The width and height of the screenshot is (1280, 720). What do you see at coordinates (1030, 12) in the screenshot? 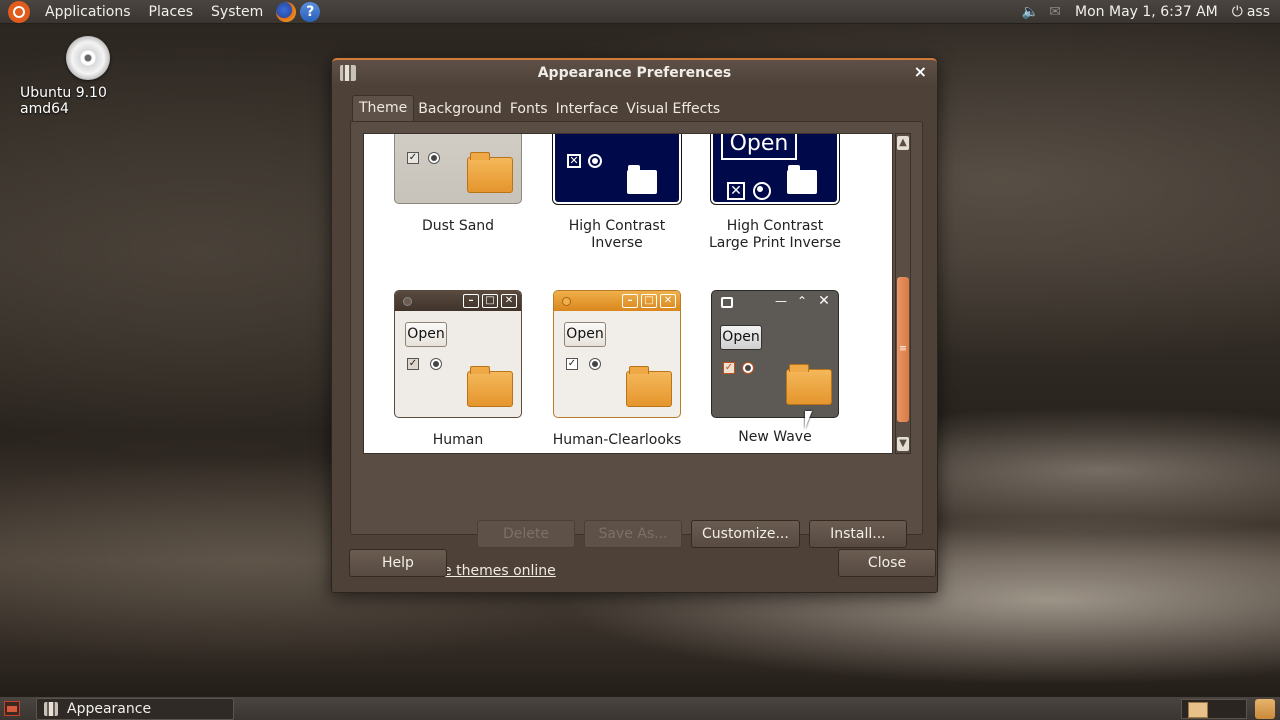
I see `volume-icon: 🔈` at bounding box center [1030, 12].